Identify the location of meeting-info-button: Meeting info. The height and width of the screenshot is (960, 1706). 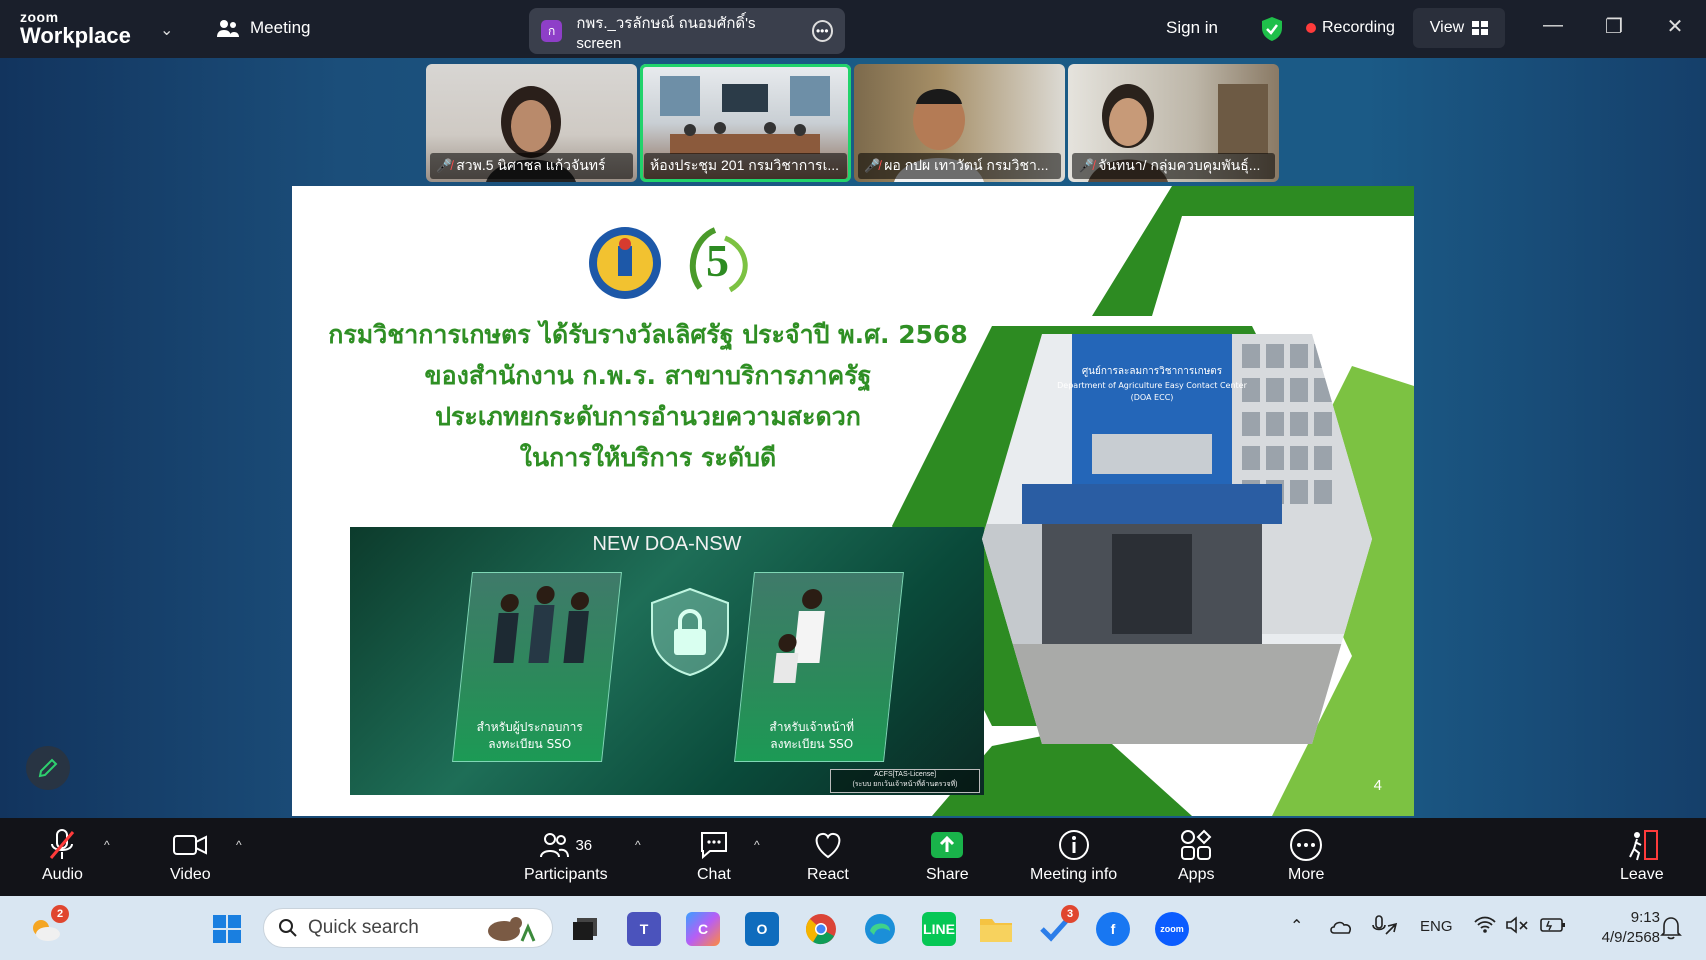
(1073, 856).